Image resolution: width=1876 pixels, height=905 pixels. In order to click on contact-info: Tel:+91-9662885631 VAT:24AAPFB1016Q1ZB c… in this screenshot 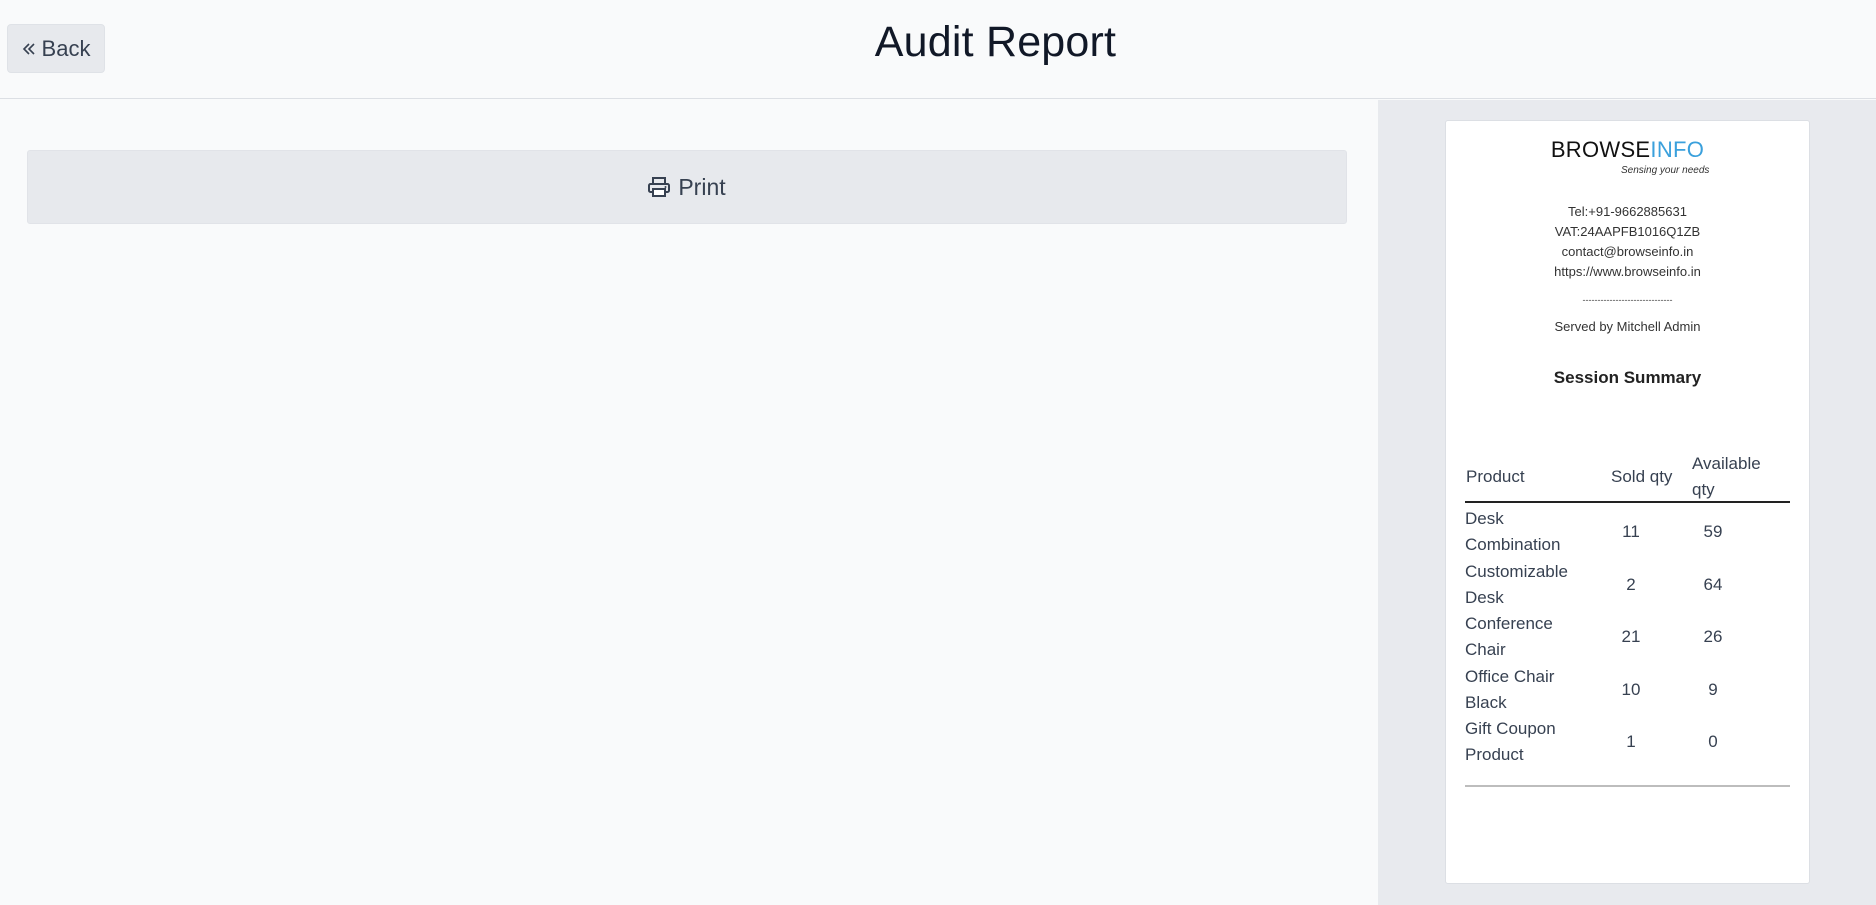, I will do `click(1627, 242)`.